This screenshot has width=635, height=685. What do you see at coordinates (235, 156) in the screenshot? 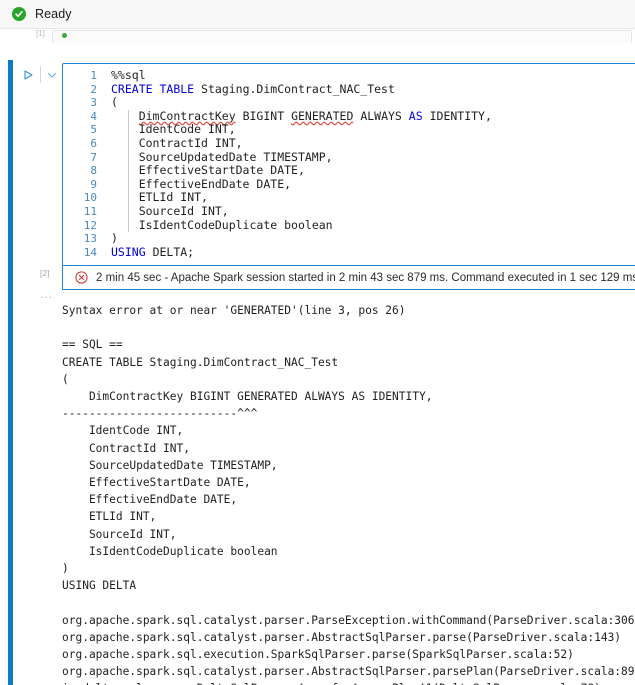
I see `code-text: SourceUpdatedDate TIMESTAMP,` at bounding box center [235, 156].